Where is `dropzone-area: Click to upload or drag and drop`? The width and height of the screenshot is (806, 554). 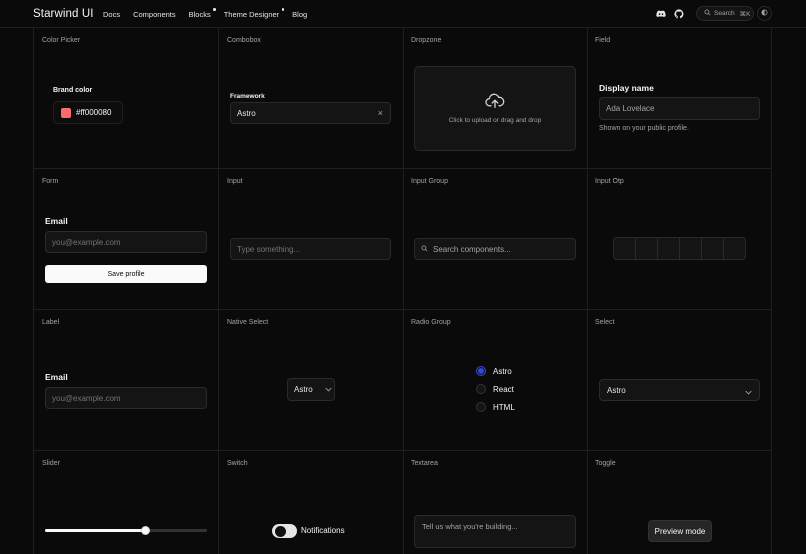
dropzone-area: Click to upload or drag and drop is located at coordinates (495, 108).